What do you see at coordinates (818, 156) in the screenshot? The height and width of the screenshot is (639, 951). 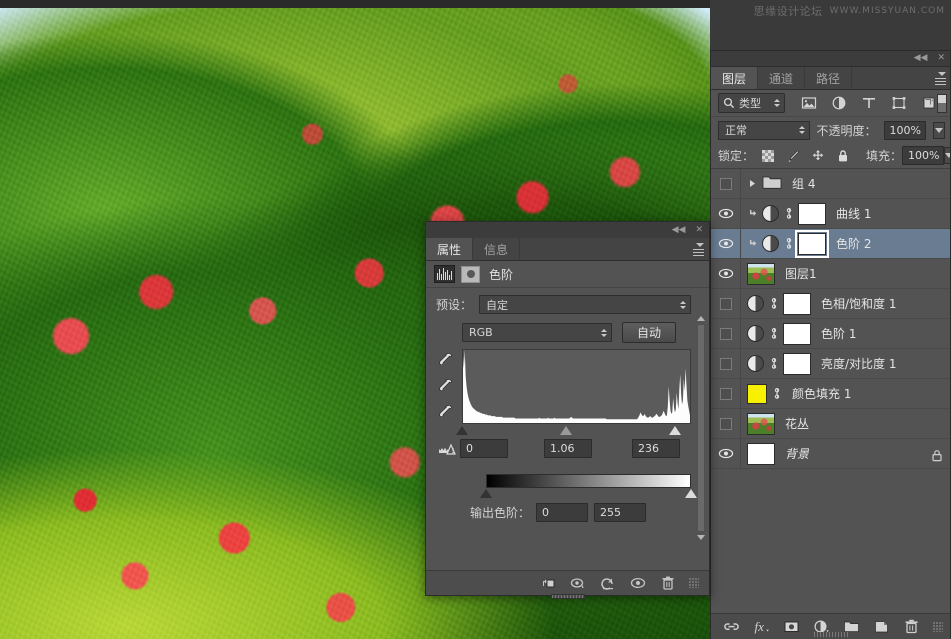 I see `lock-position-icon` at bounding box center [818, 156].